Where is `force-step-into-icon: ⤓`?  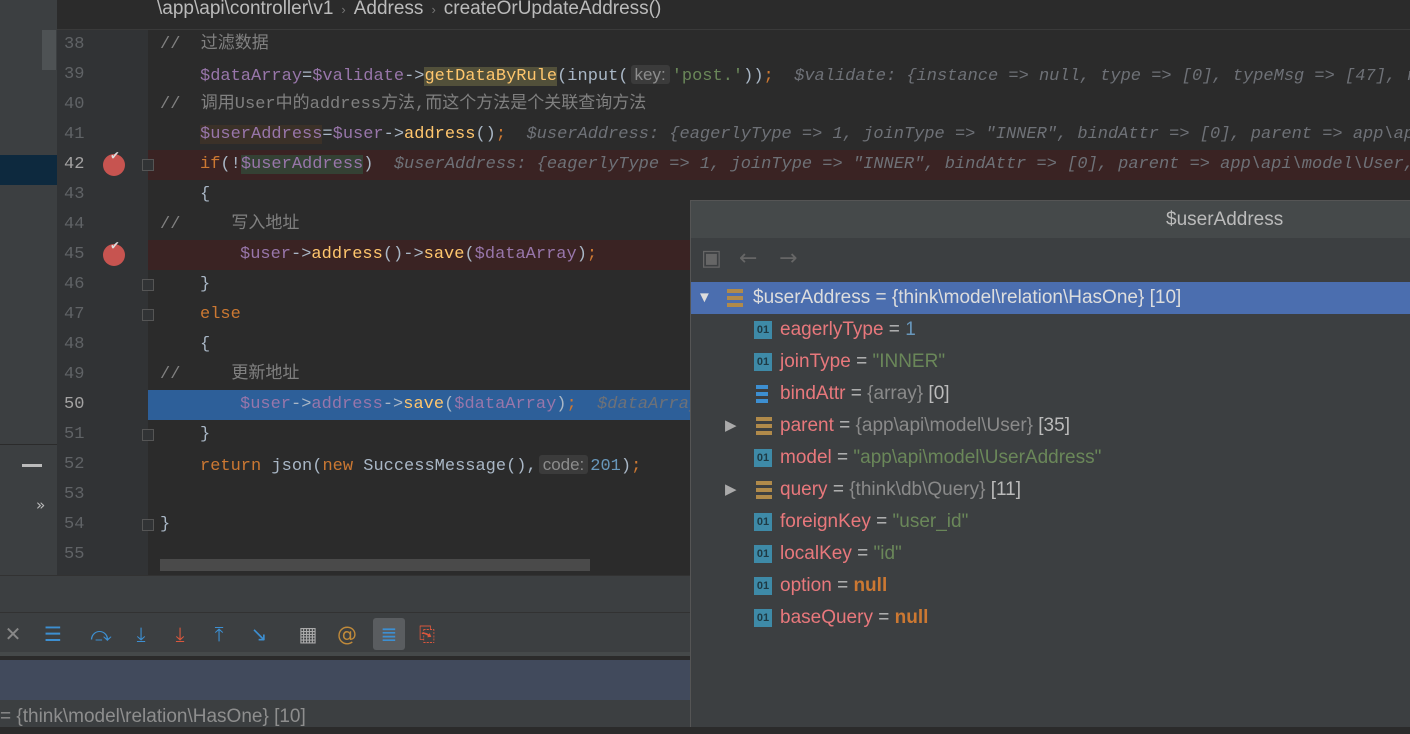
force-step-into-icon: ⤓ is located at coordinates (180, 634).